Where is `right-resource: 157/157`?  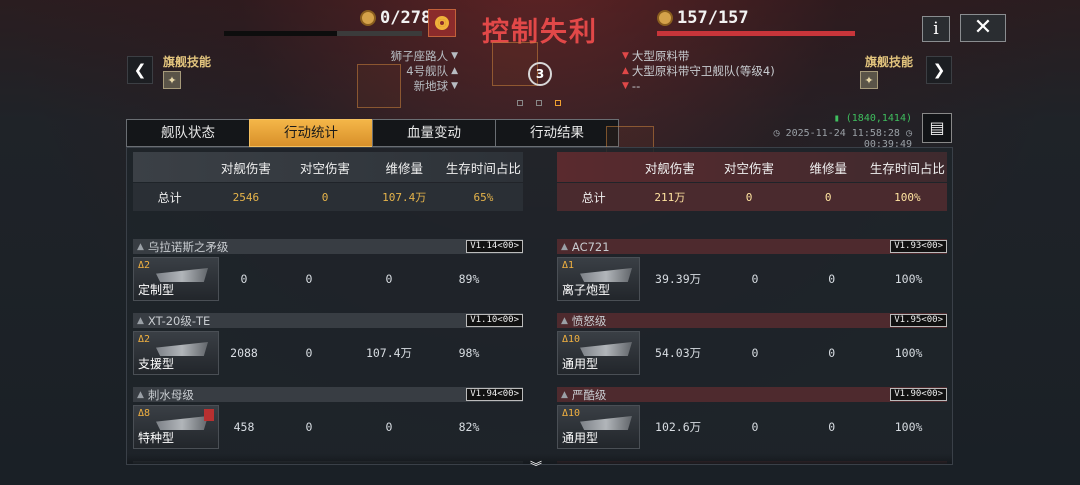
right-resource: 157/157 is located at coordinates (703, 18).